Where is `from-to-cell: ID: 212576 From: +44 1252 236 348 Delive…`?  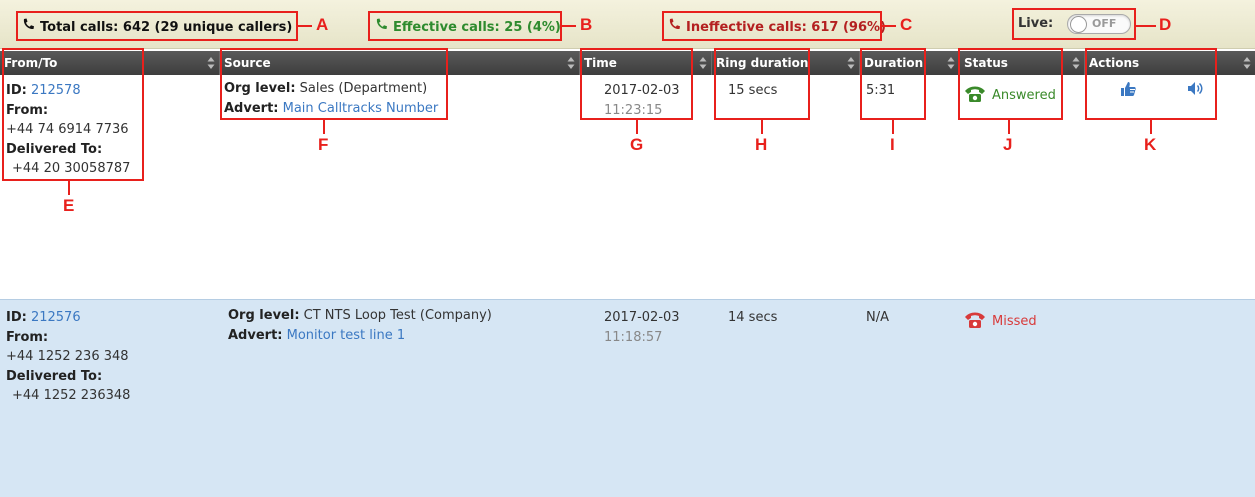 from-to-cell: ID: 212576 From: +44 1252 236 348 Delive… is located at coordinates (81, 357).